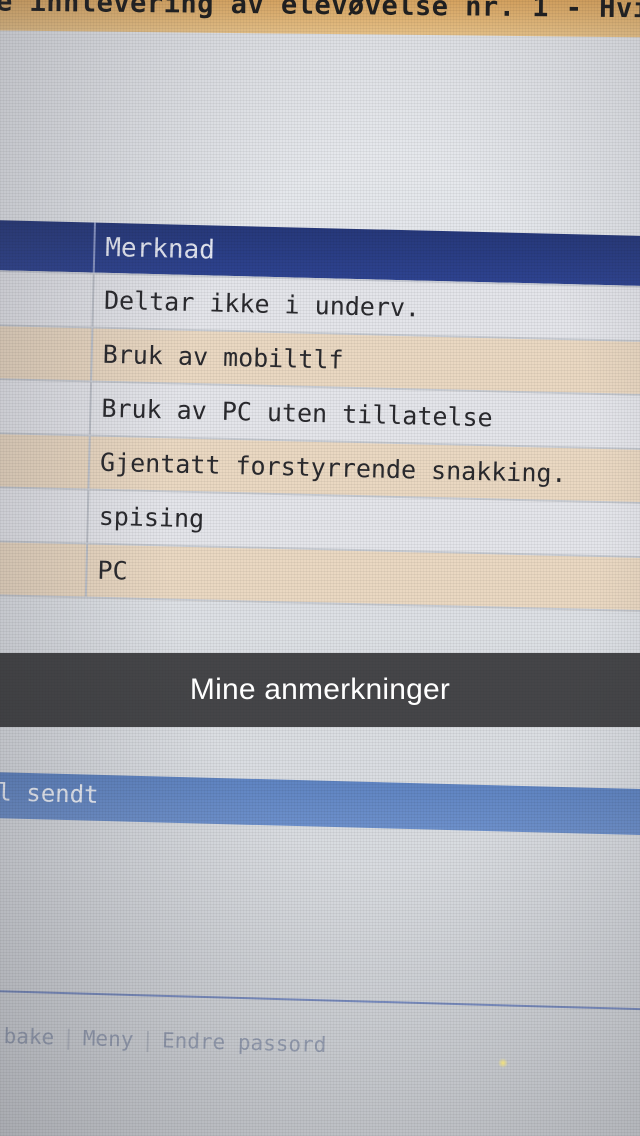  Describe the element at coordinates (320, 1000) in the screenshot. I see `footer-divider` at that location.